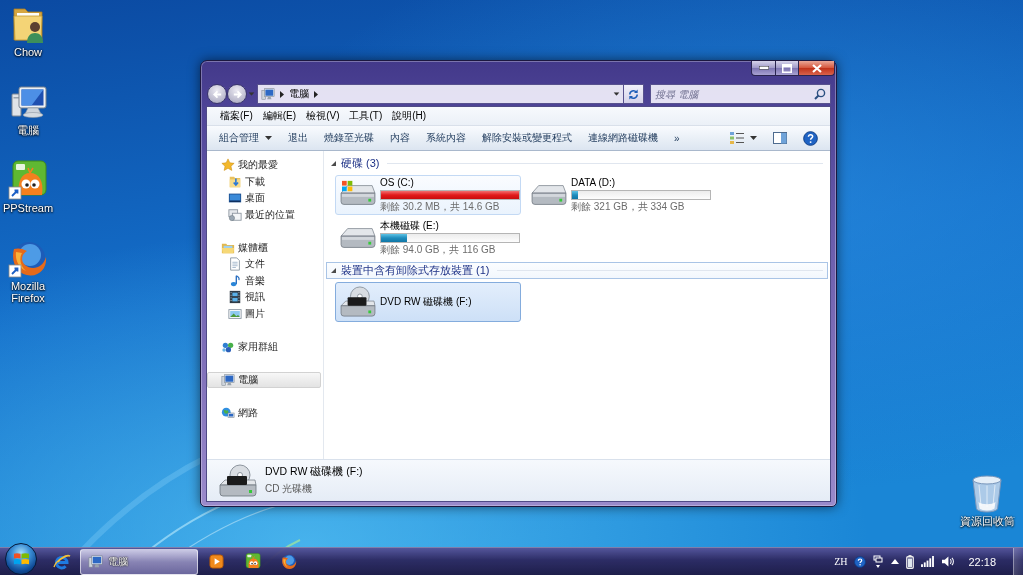 This screenshot has width=1023, height=575. I want to click on menu-item: 說明(H), so click(409, 116).